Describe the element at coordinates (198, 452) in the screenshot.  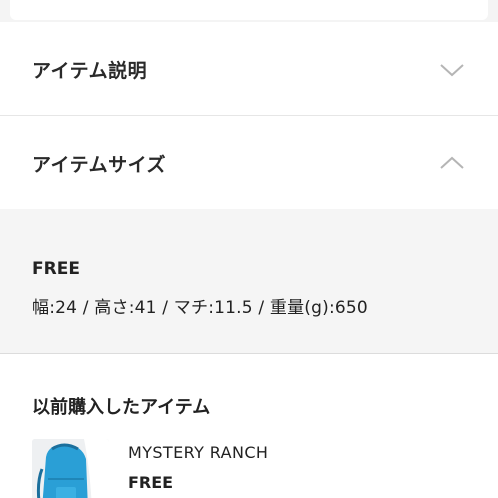
I see `item-brand: MYSTERY RANCH` at that location.